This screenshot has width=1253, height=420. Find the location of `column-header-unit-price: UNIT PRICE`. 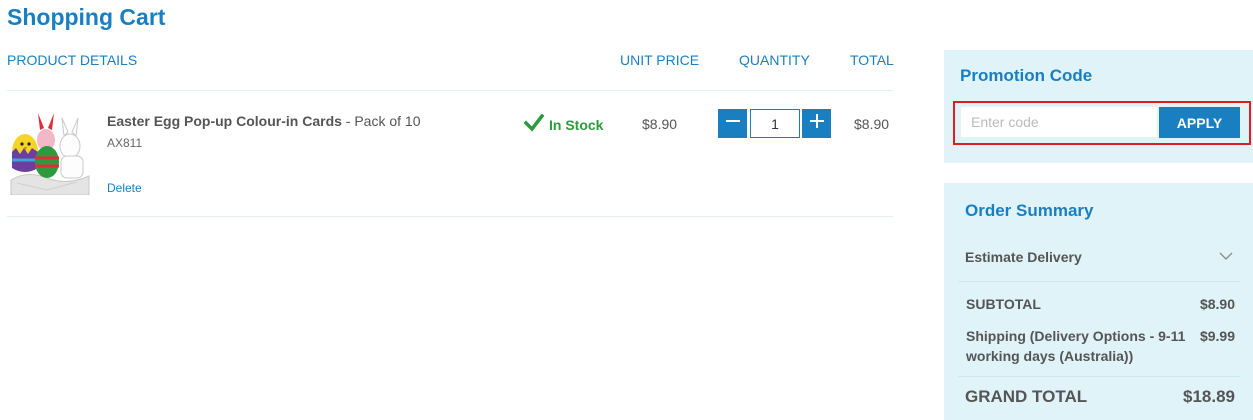

column-header-unit-price: UNIT PRICE is located at coordinates (660, 60).